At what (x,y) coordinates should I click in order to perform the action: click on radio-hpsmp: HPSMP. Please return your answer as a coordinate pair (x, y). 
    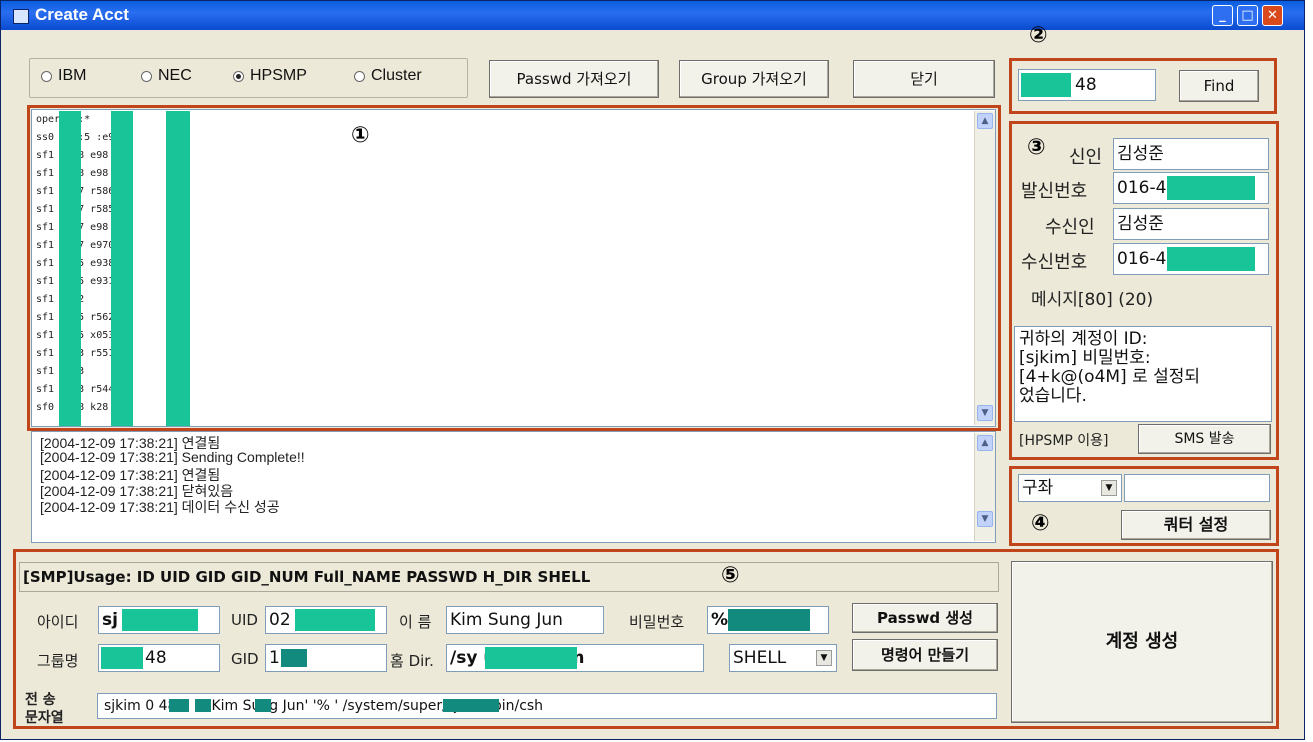
    Looking at the image, I should click on (270, 76).